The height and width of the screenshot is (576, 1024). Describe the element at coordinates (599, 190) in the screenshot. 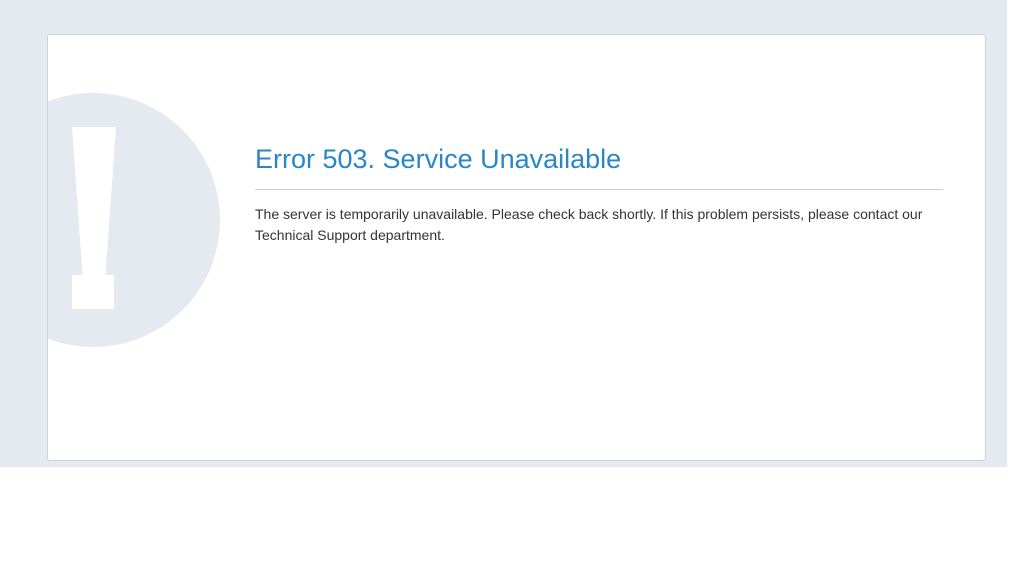

I see `divider` at that location.